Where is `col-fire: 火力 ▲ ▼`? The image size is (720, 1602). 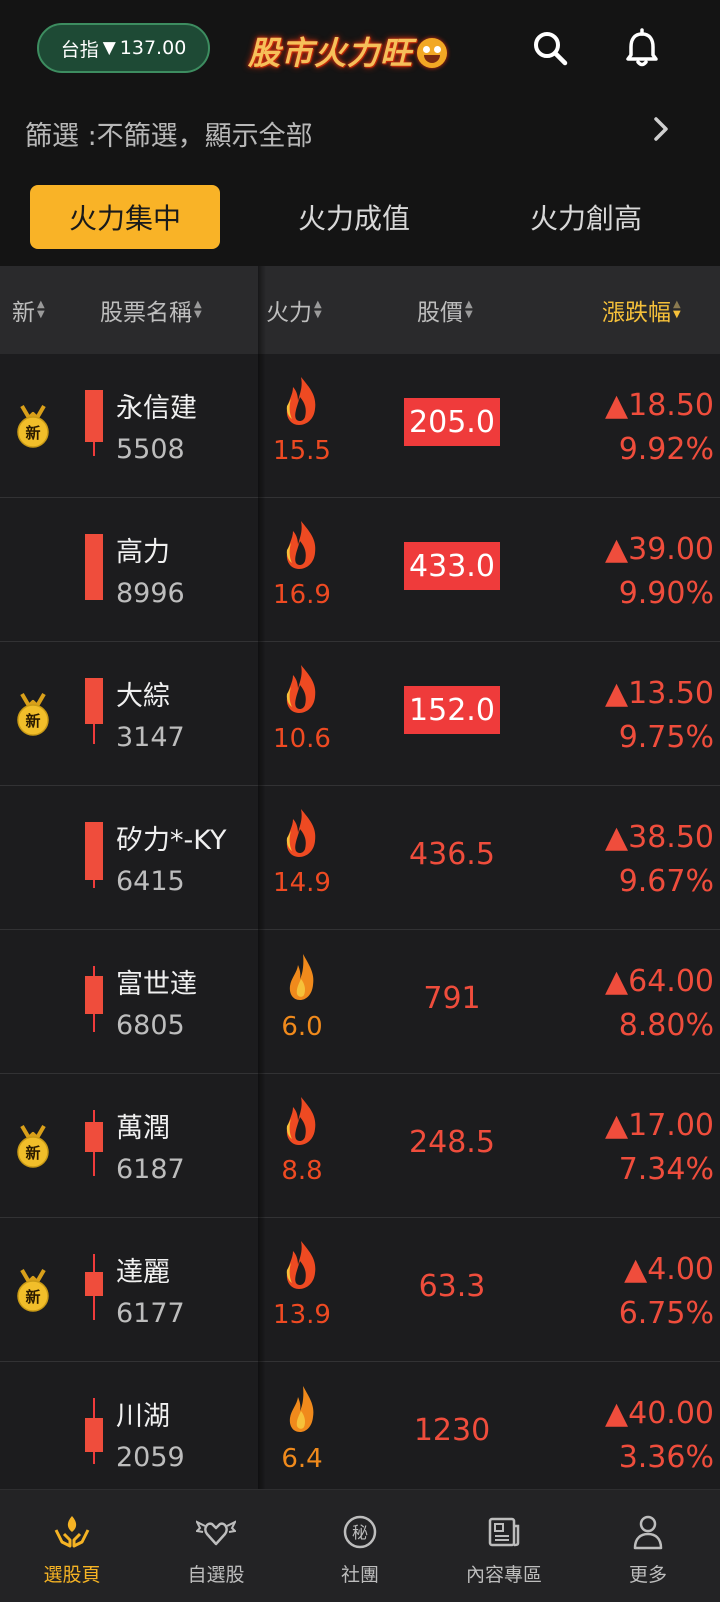
col-fire: 火力 ▲ ▼ is located at coordinates (294, 310).